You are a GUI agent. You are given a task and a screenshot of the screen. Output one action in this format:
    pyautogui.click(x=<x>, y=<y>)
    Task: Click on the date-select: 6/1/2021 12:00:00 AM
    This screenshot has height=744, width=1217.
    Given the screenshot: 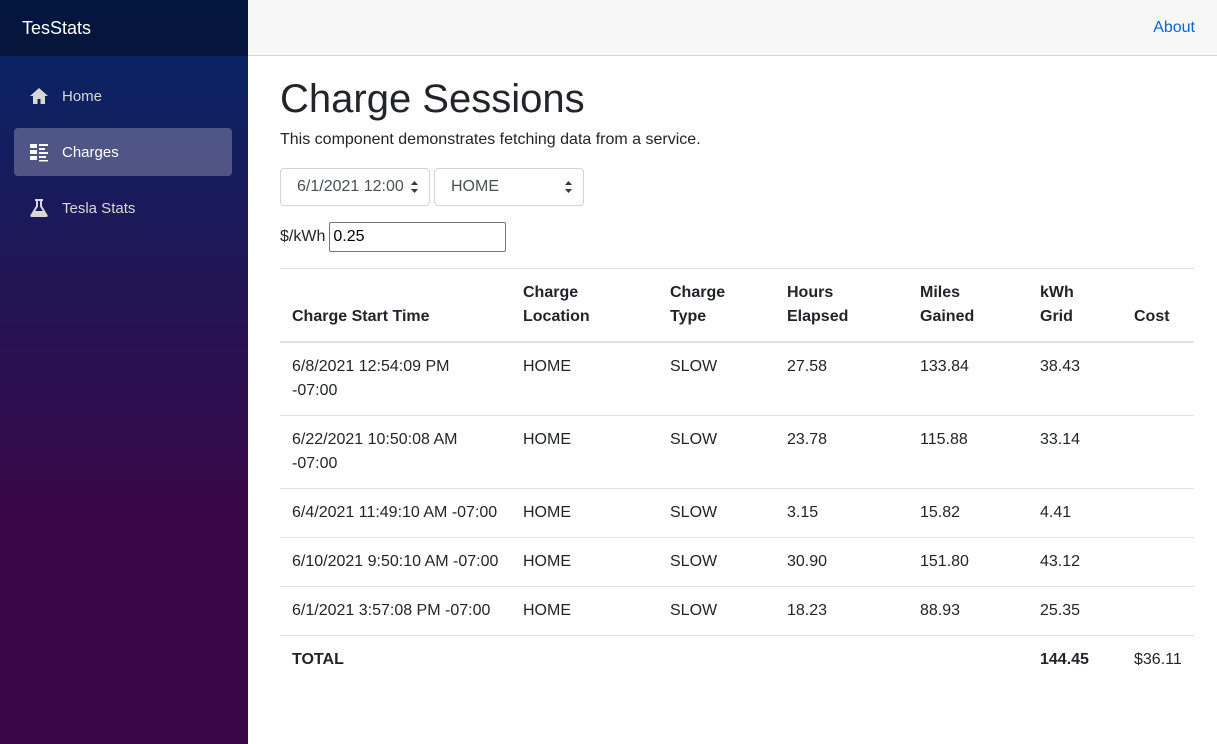 What is the action you would take?
    pyautogui.click(x=355, y=187)
    